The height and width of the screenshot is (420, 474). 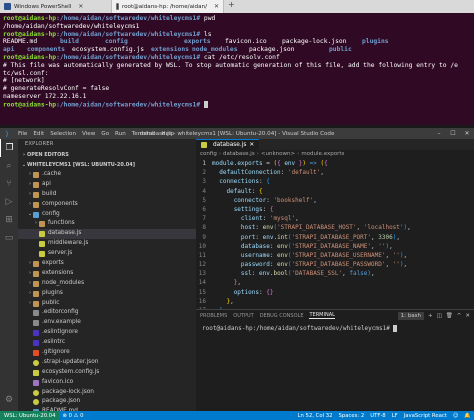 What do you see at coordinates (107, 373) in the screenshot?
I see `tree-item: ecosystem.config.js` at bounding box center [107, 373].